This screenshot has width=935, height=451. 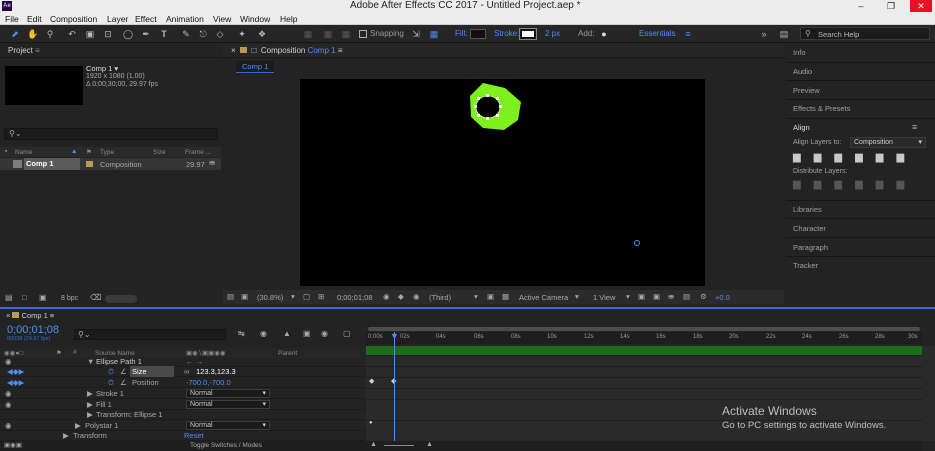 I want to click on col-size: Size, so click(x=159, y=152).